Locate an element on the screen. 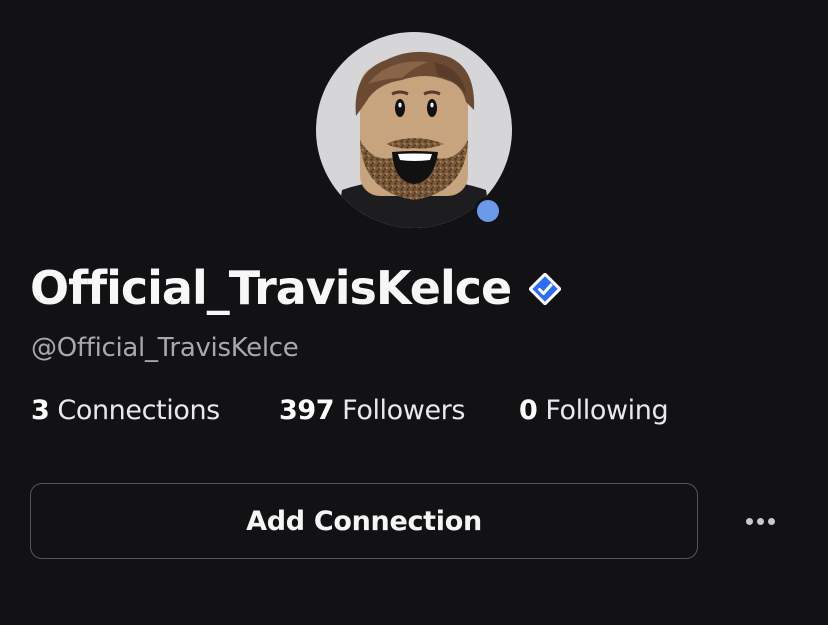 This screenshot has height=625, width=828. profile-stats: 3 Connections 397 Followers 0 Following is located at coordinates (350, 410).